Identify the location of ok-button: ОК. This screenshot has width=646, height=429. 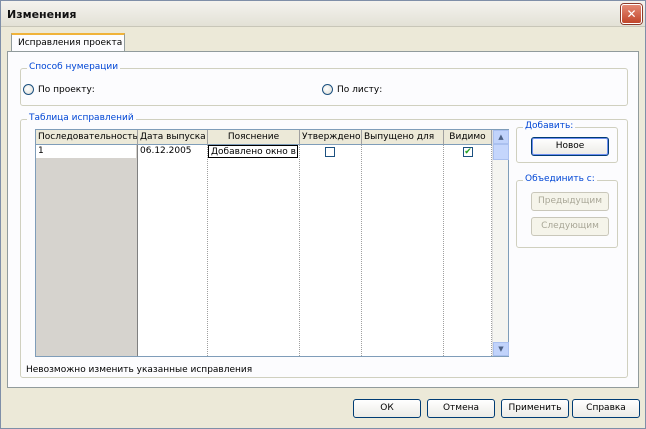
(387, 408).